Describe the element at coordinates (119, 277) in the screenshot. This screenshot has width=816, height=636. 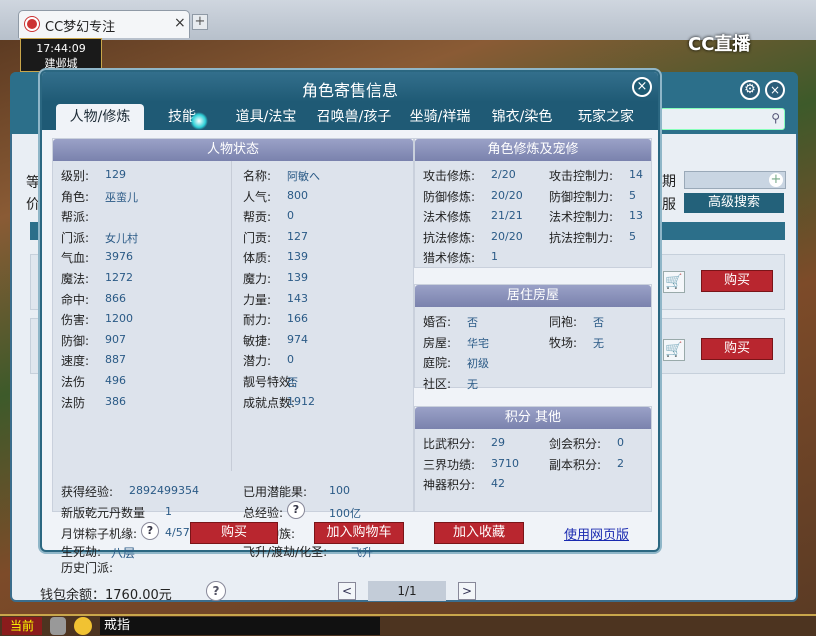
I see `stat-value: 1272` at that location.